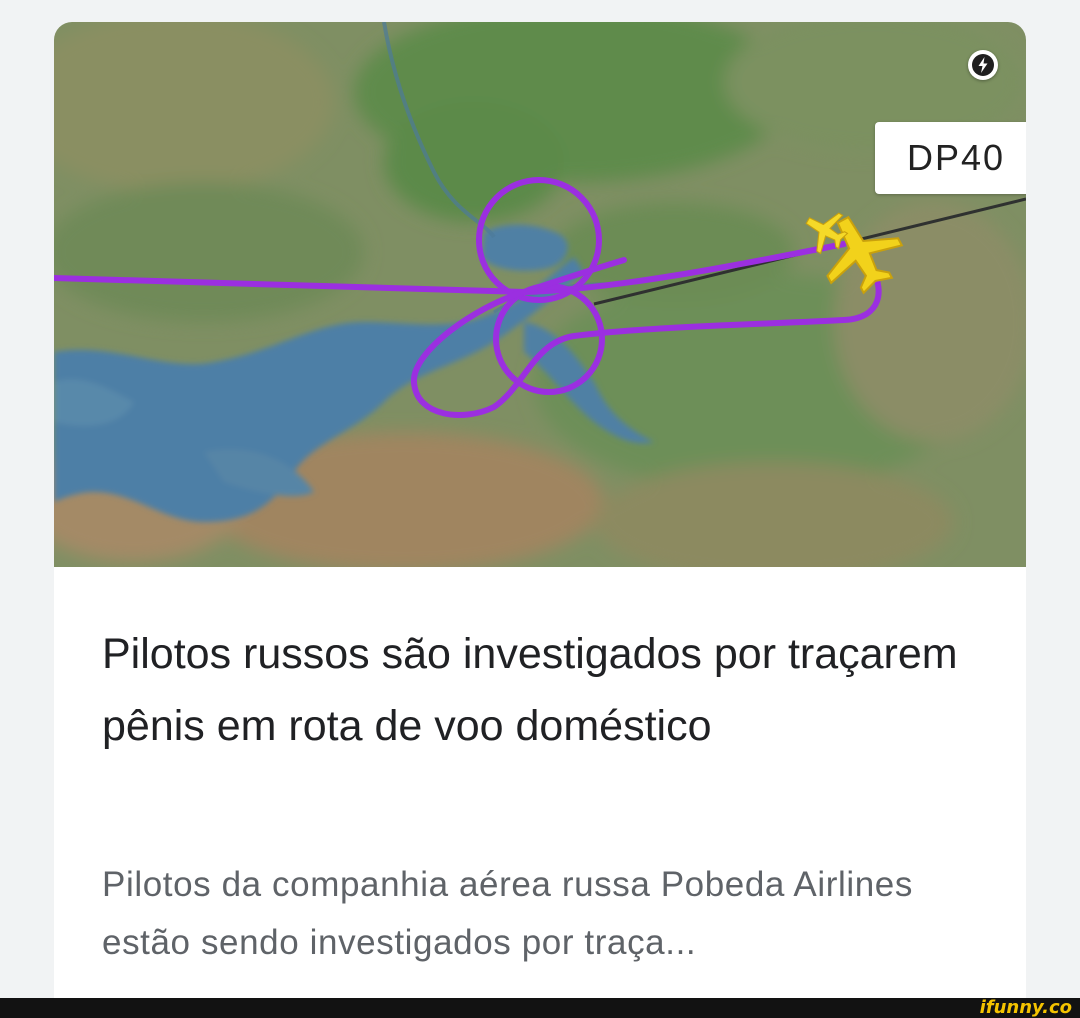 The image size is (1080, 1018). I want to click on ifunny-watermark: ifunny.co, so click(1025, 1007).